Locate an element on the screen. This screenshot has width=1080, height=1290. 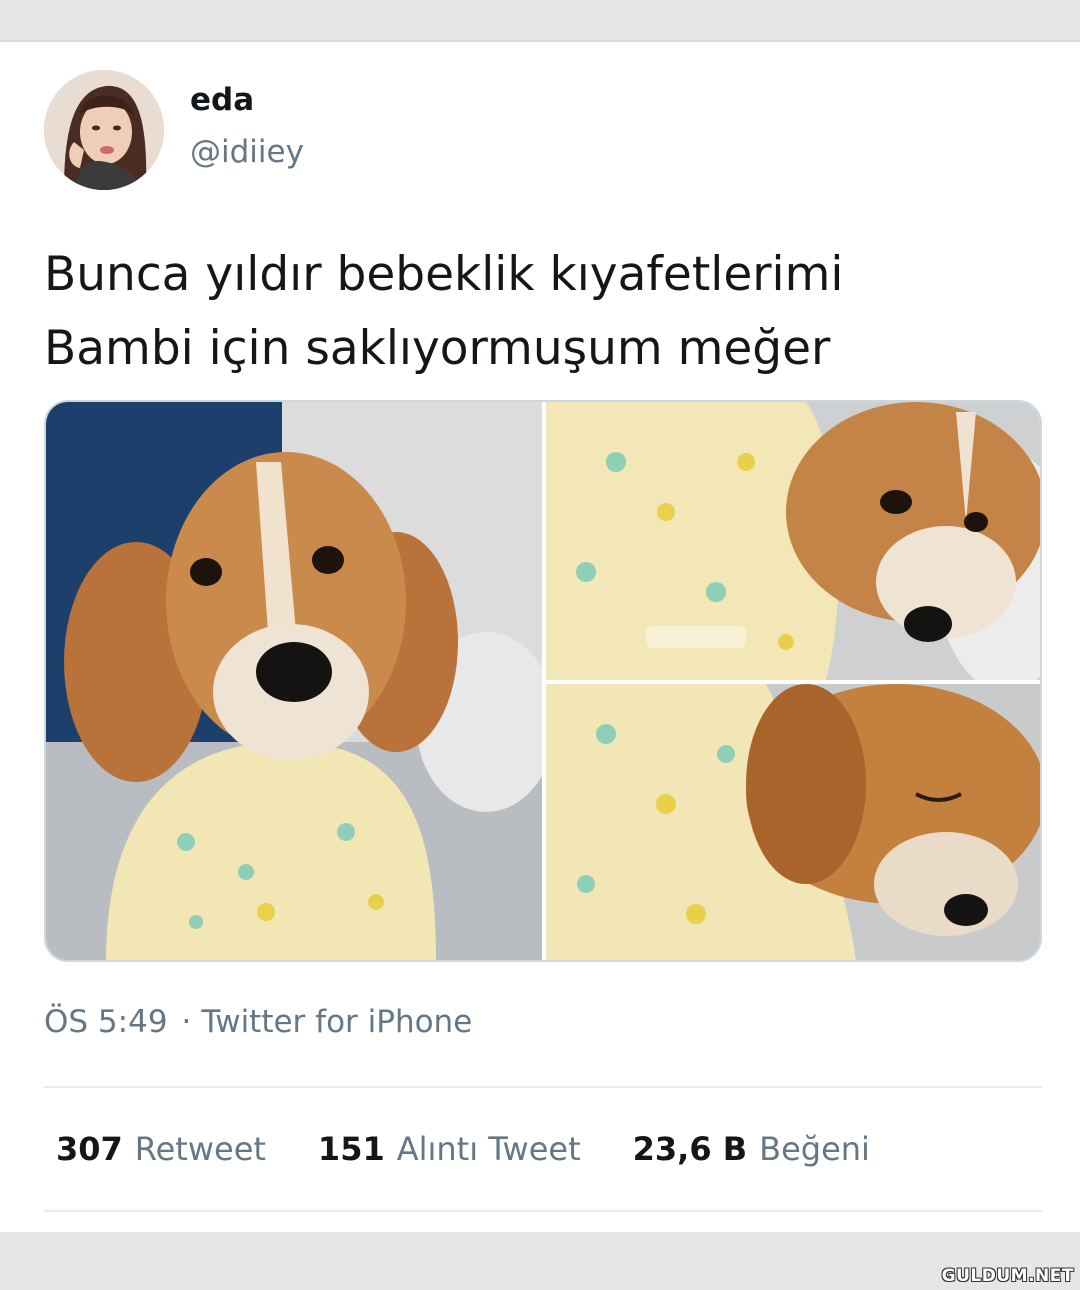
avatar is located at coordinates (104, 130).